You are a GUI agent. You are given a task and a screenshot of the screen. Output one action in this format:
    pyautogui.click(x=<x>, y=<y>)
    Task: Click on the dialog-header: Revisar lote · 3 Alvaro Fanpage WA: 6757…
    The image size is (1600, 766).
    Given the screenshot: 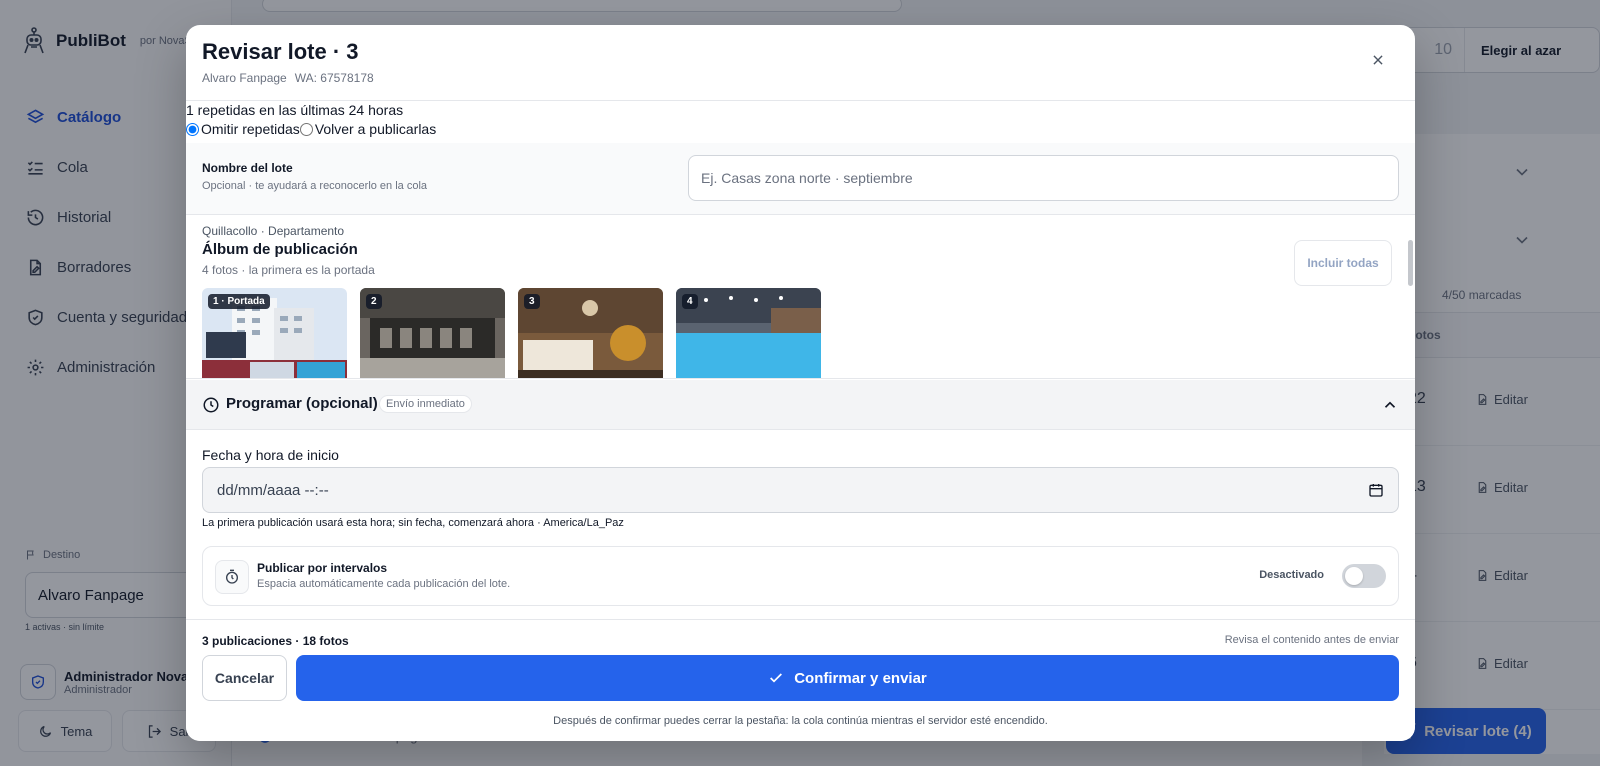 What is the action you would take?
    pyautogui.click(x=800, y=63)
    